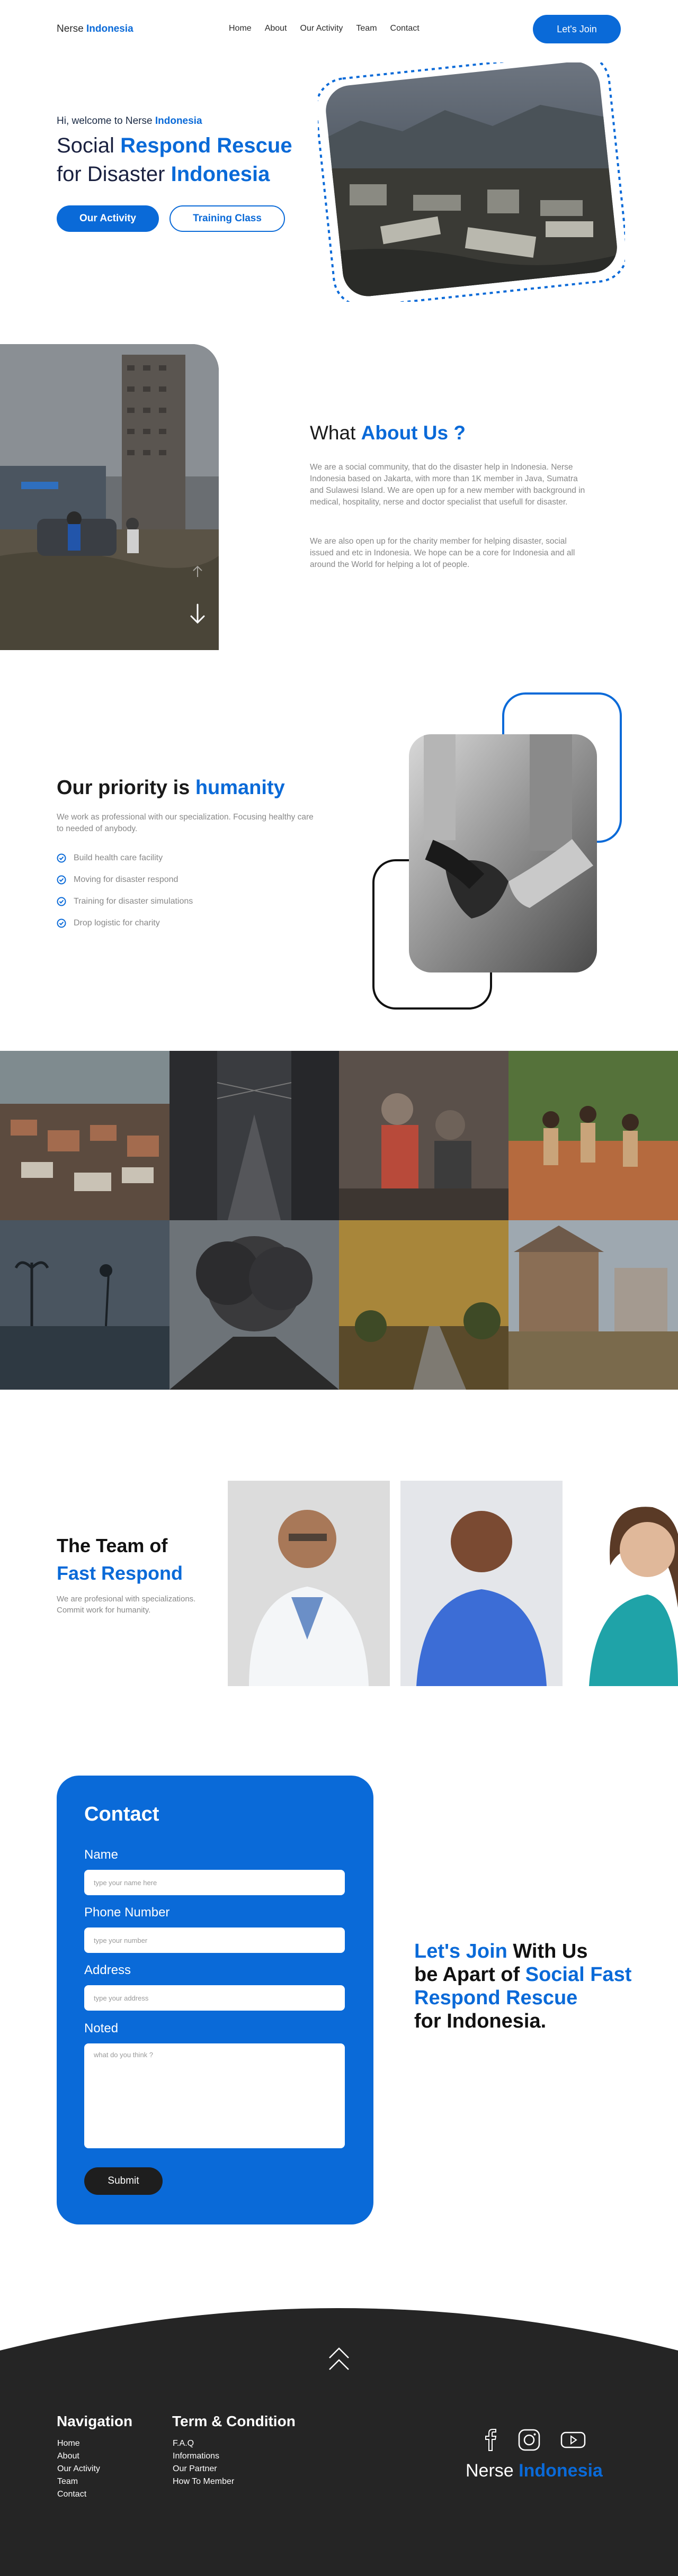  What do you see at coordinates (423, 1135) in the screenshot?
I see `gallery-image-rescue-workers` at bounding box center [423, 1135].